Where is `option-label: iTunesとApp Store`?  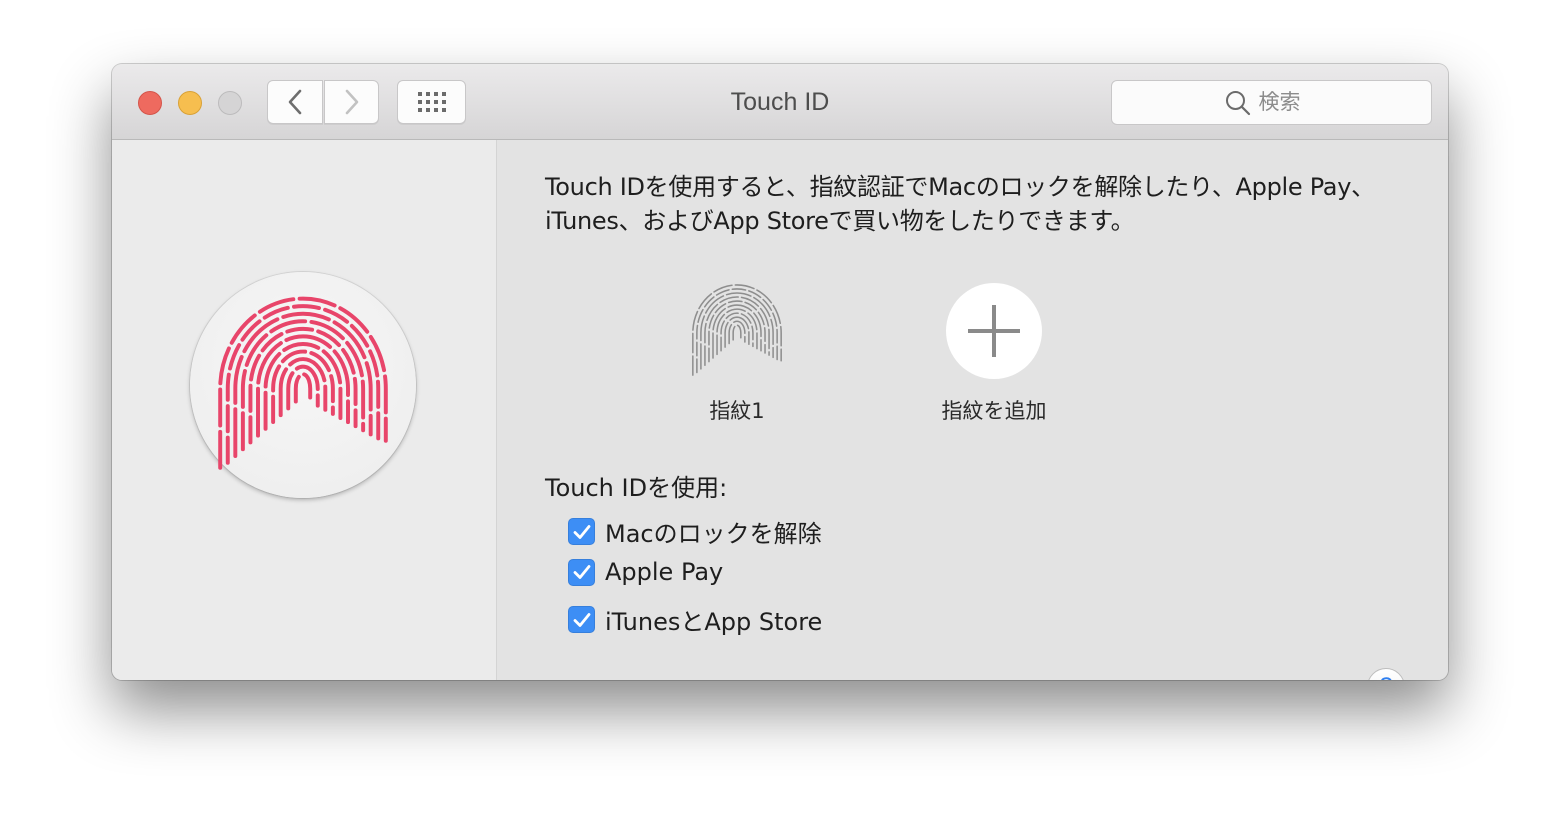 option-label: iTunesとApp Store is located at coordinates (713, 619).